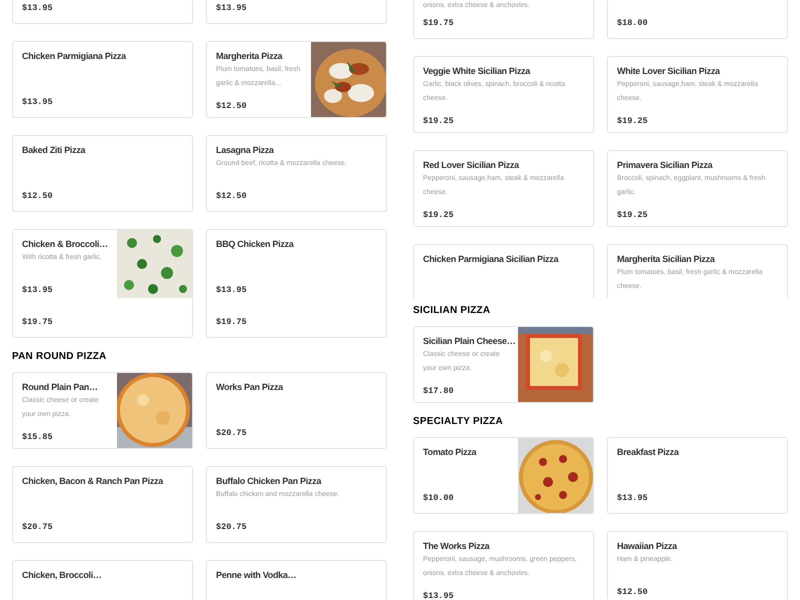  I want to click on menu-card: Tomato Pizza $10.00, so click(503, 475).